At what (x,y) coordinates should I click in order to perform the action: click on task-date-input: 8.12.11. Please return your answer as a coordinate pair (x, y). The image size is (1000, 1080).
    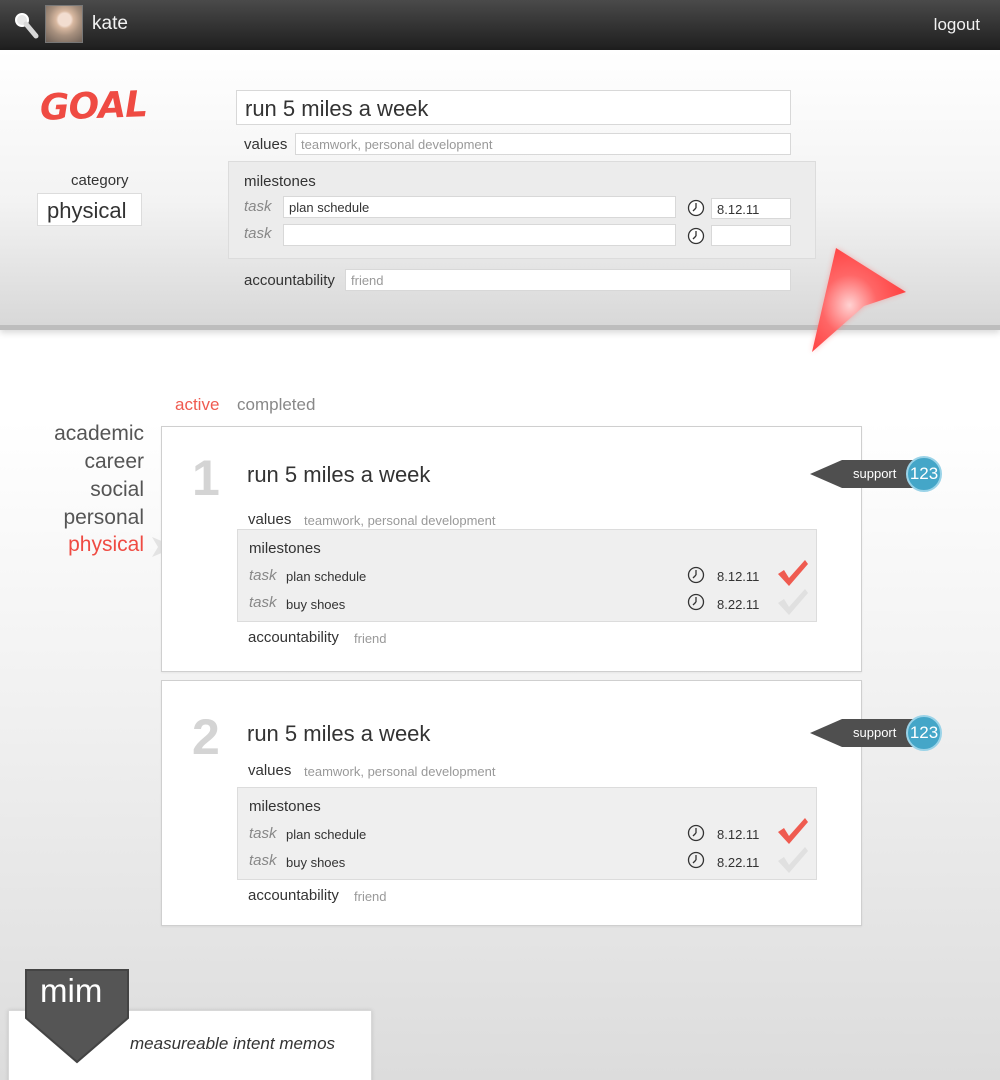
    Looking at the image, I should click on (751, 208).